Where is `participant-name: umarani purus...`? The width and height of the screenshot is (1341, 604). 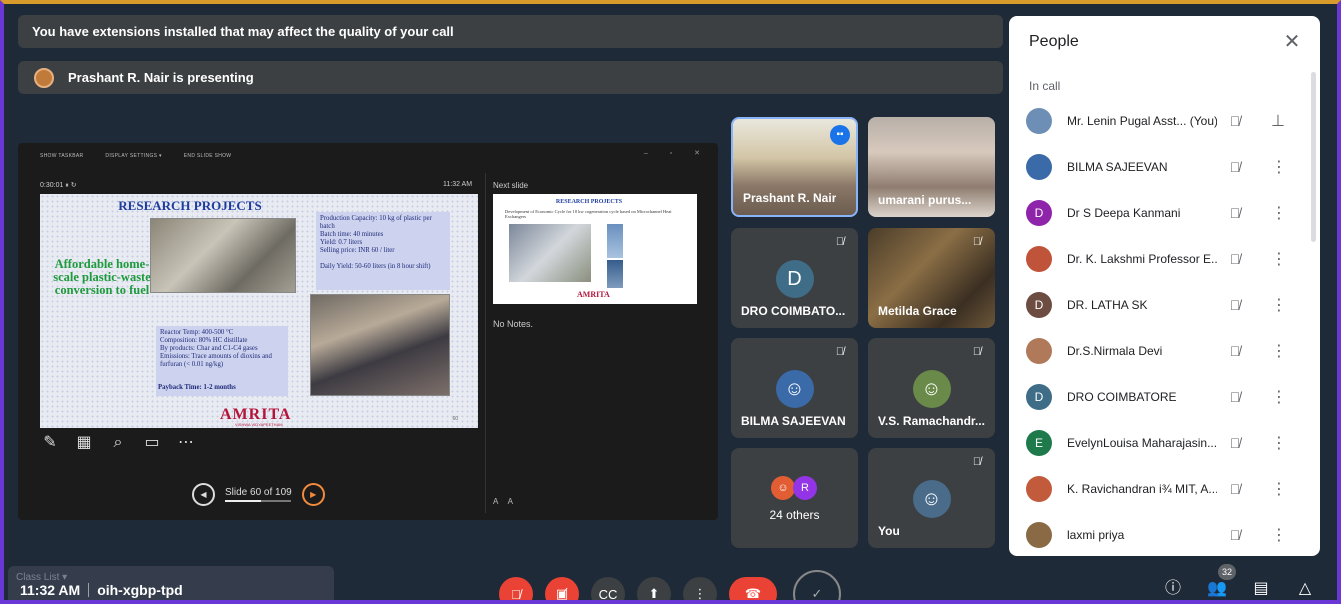 participant-name: umarani purus... is located at coordinates (925, 200).